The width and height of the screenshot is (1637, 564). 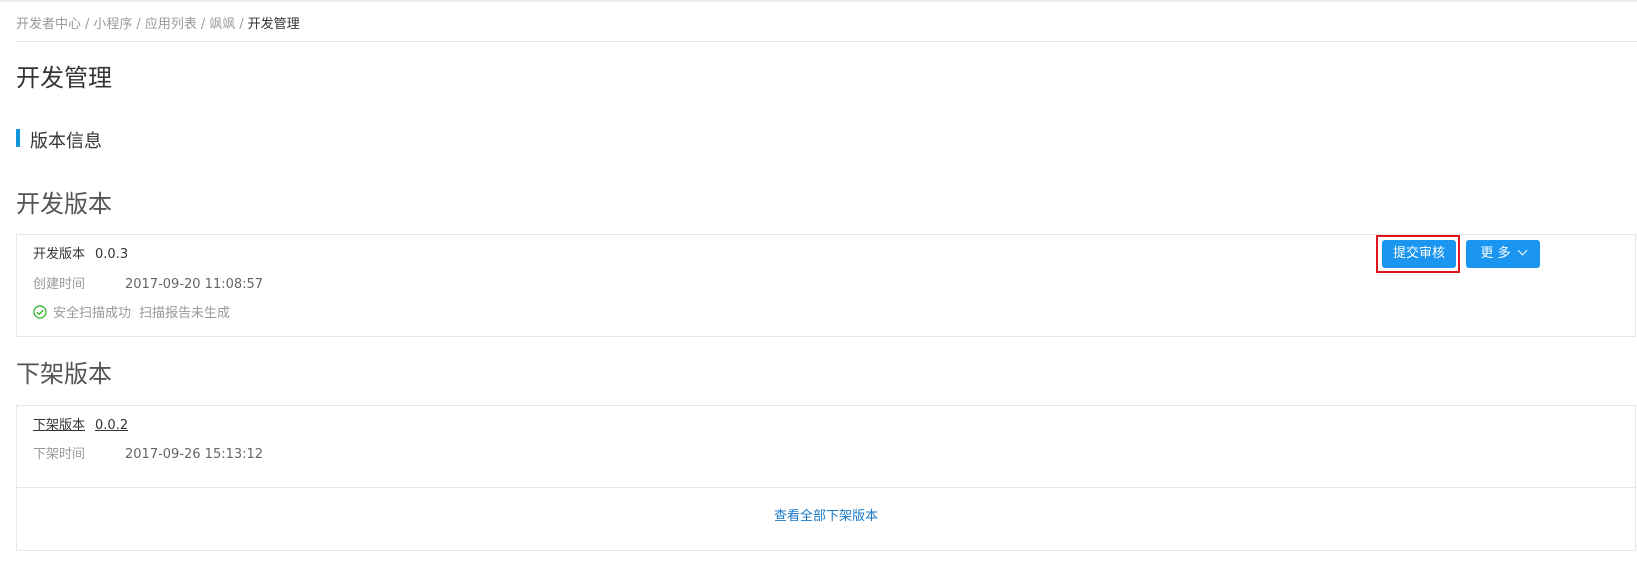 I want to click on dev-created-label: 创建时间, so click(x=59, y=284).